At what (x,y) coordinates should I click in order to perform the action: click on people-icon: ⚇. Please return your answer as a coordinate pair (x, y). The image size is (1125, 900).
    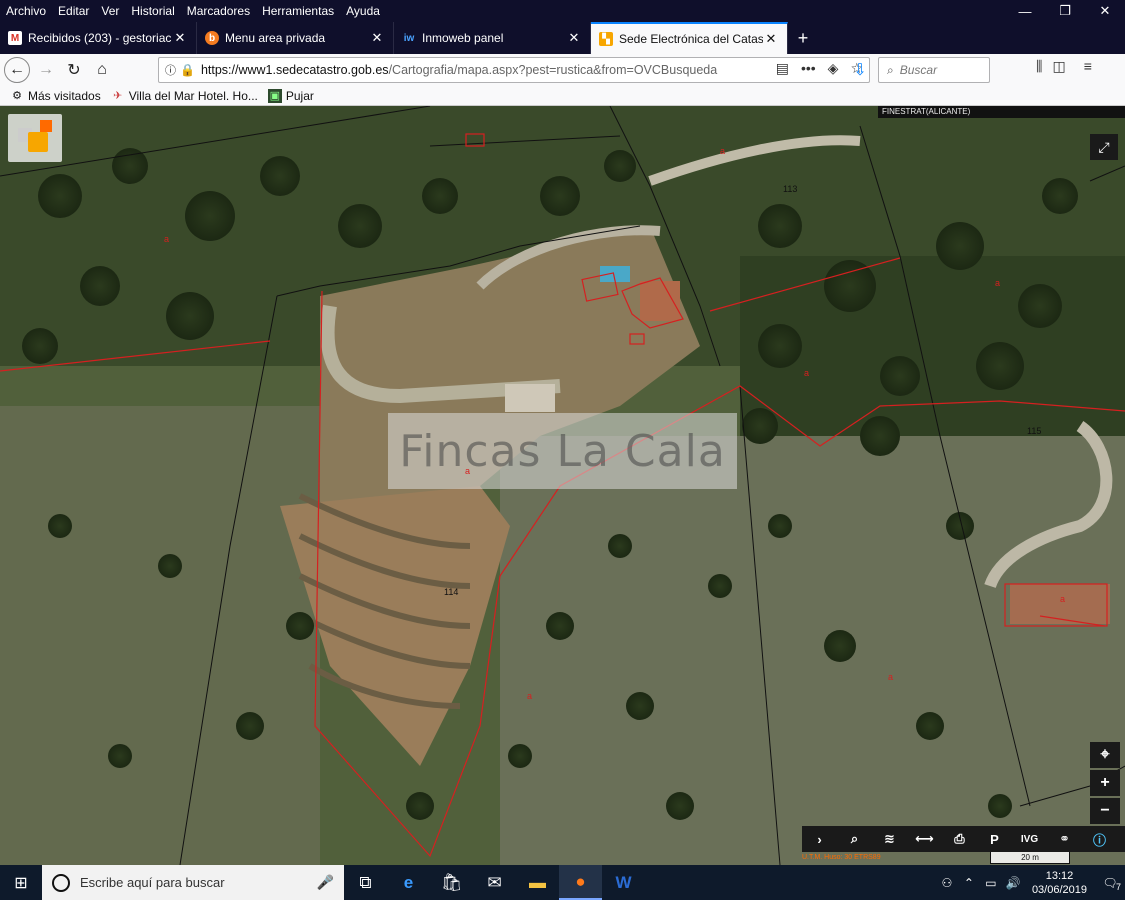
    Looking at the image, I should click on (947, 883).